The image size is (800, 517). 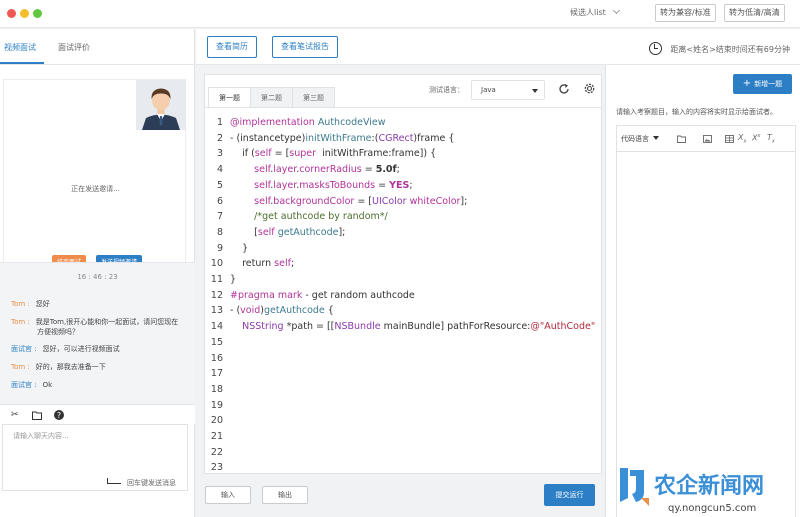 I want to click on language-select: Java, so click(x=508, y=90).